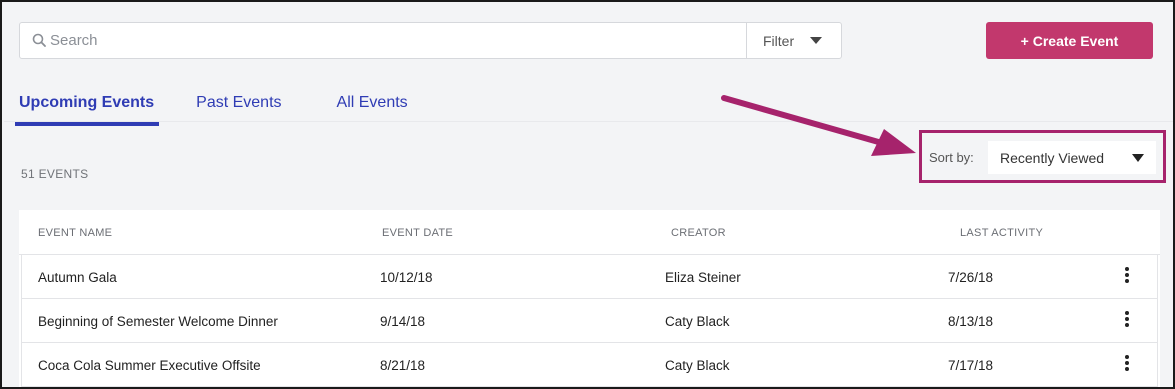  I want to click on event-last-activity: 7/26/18, so click(971, 277).